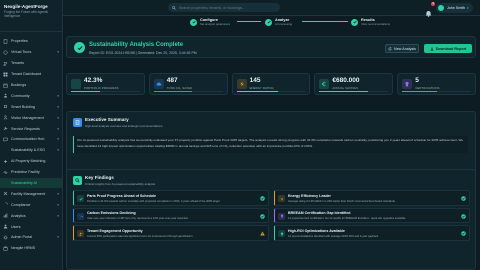  I want to click on sidebar-item-tenant-dashboard: Tenant Dashboard, so click(31, 74).